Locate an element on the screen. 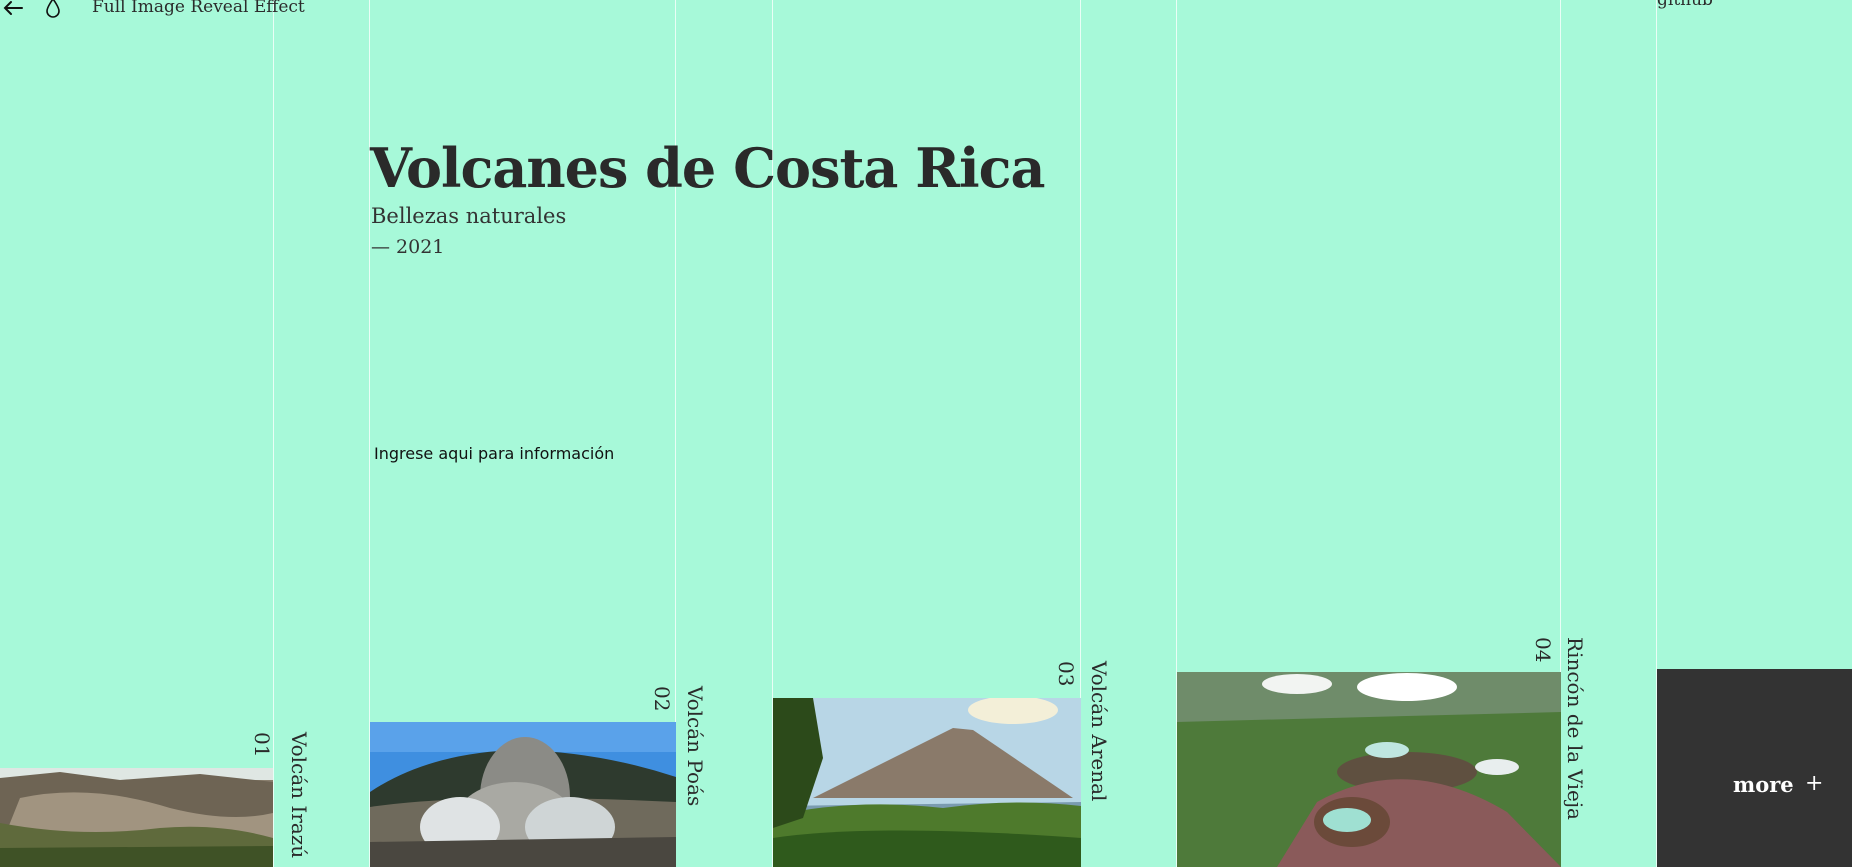 The image size is (1852, 867). drop-icon is located at coordinates (53, 9).